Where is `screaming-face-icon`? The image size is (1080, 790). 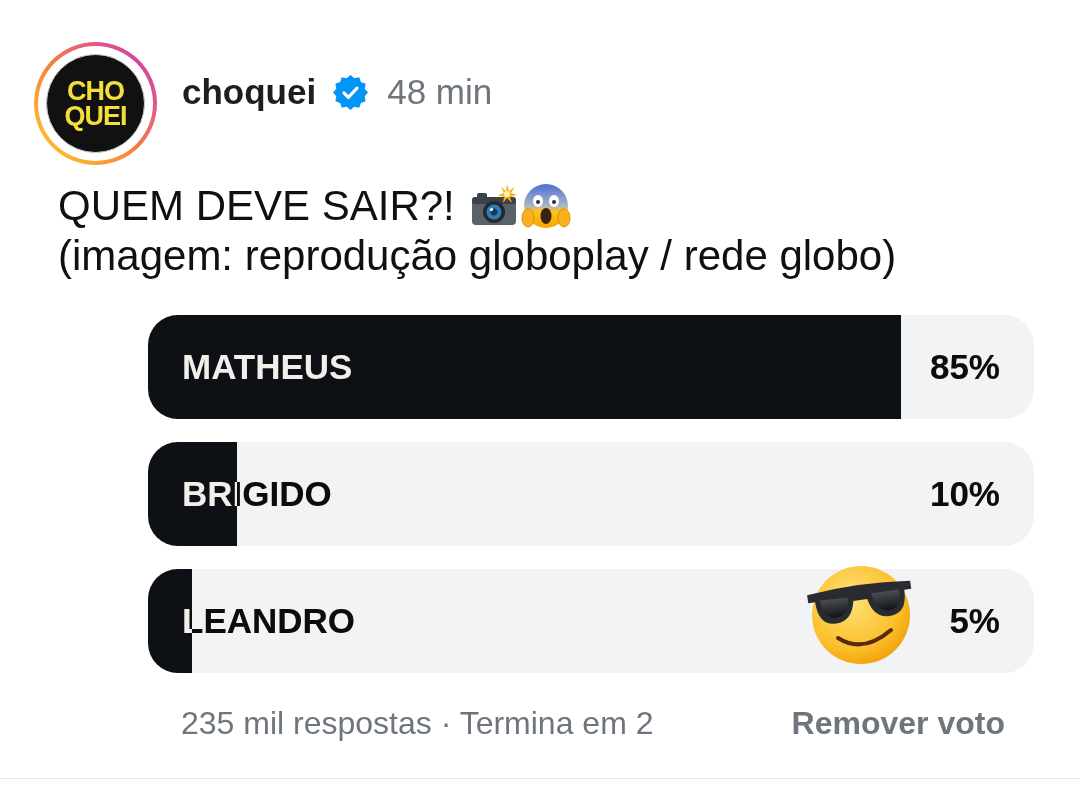
screaming-face-icon is located at coordinates (545, 206).